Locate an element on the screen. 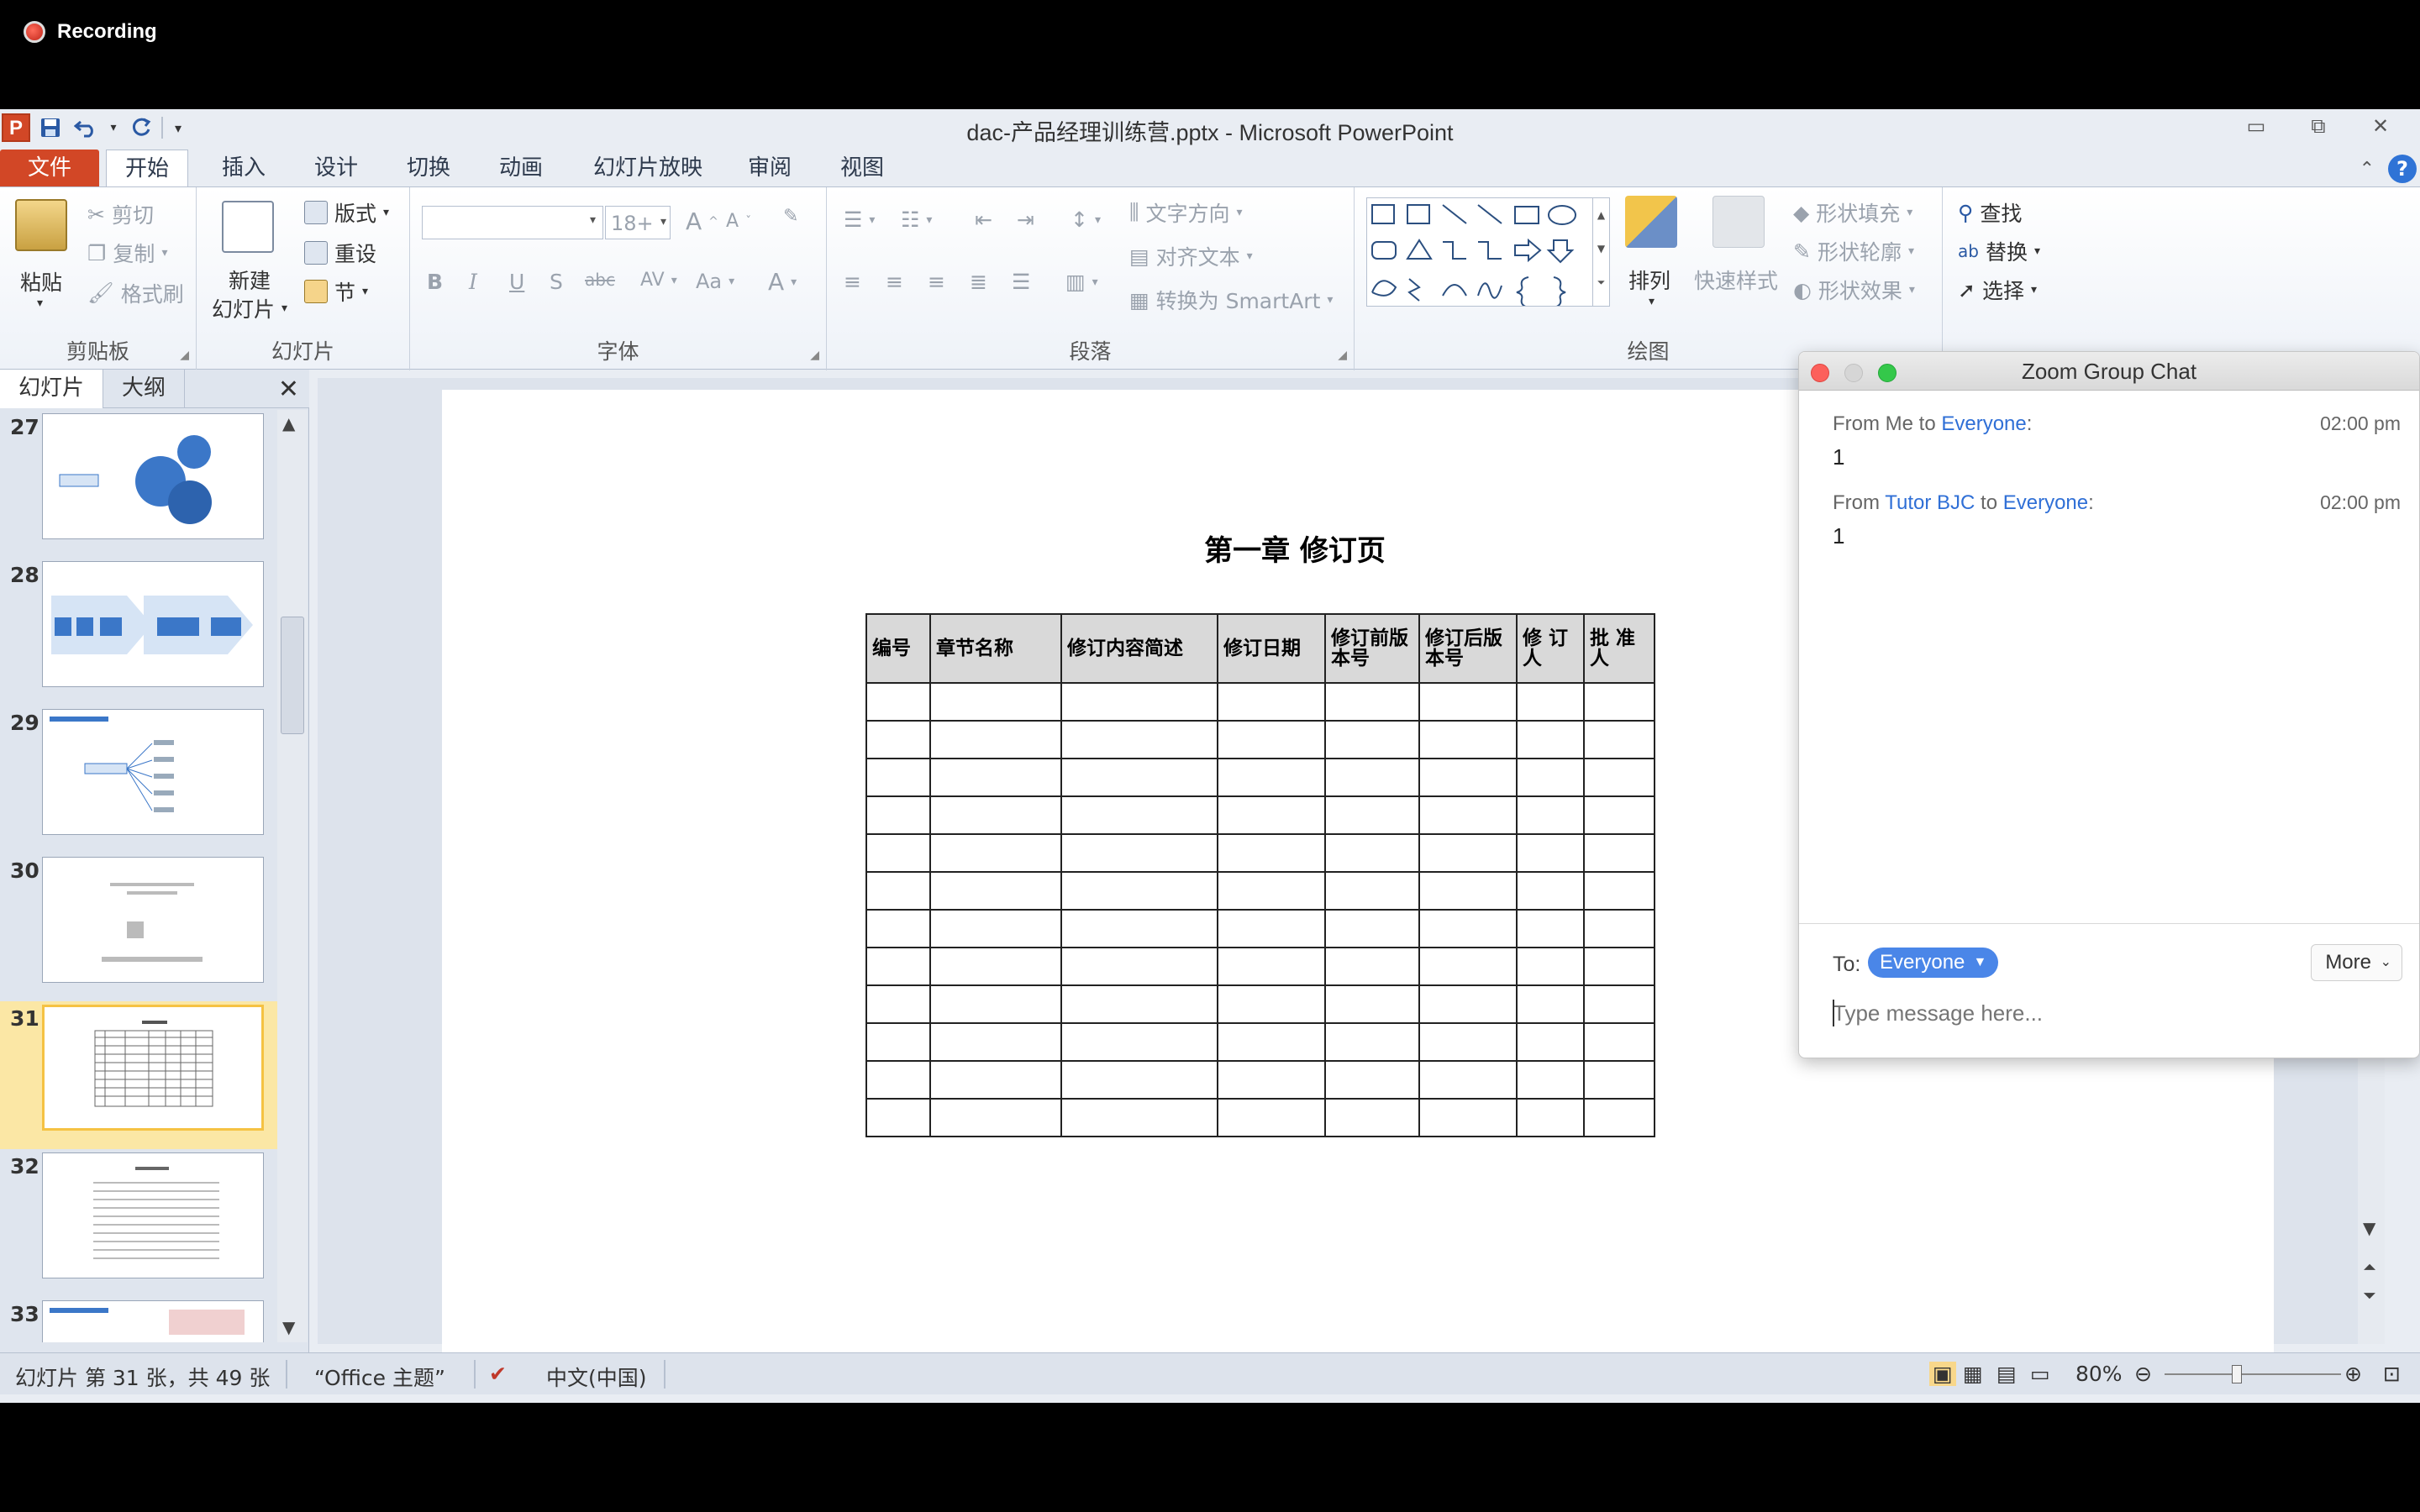 The image size is (2420, 1512). arrange-icon is located at coordinates (1651, 222).